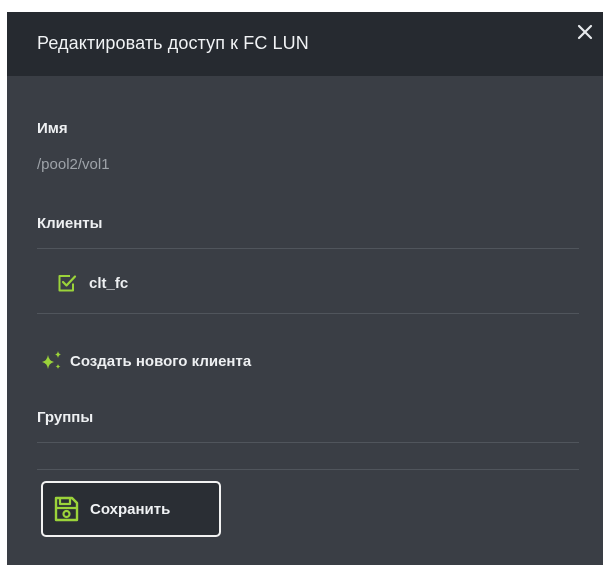 The image size is (610, 569). I want to click on close-icon, so click(585, 32).